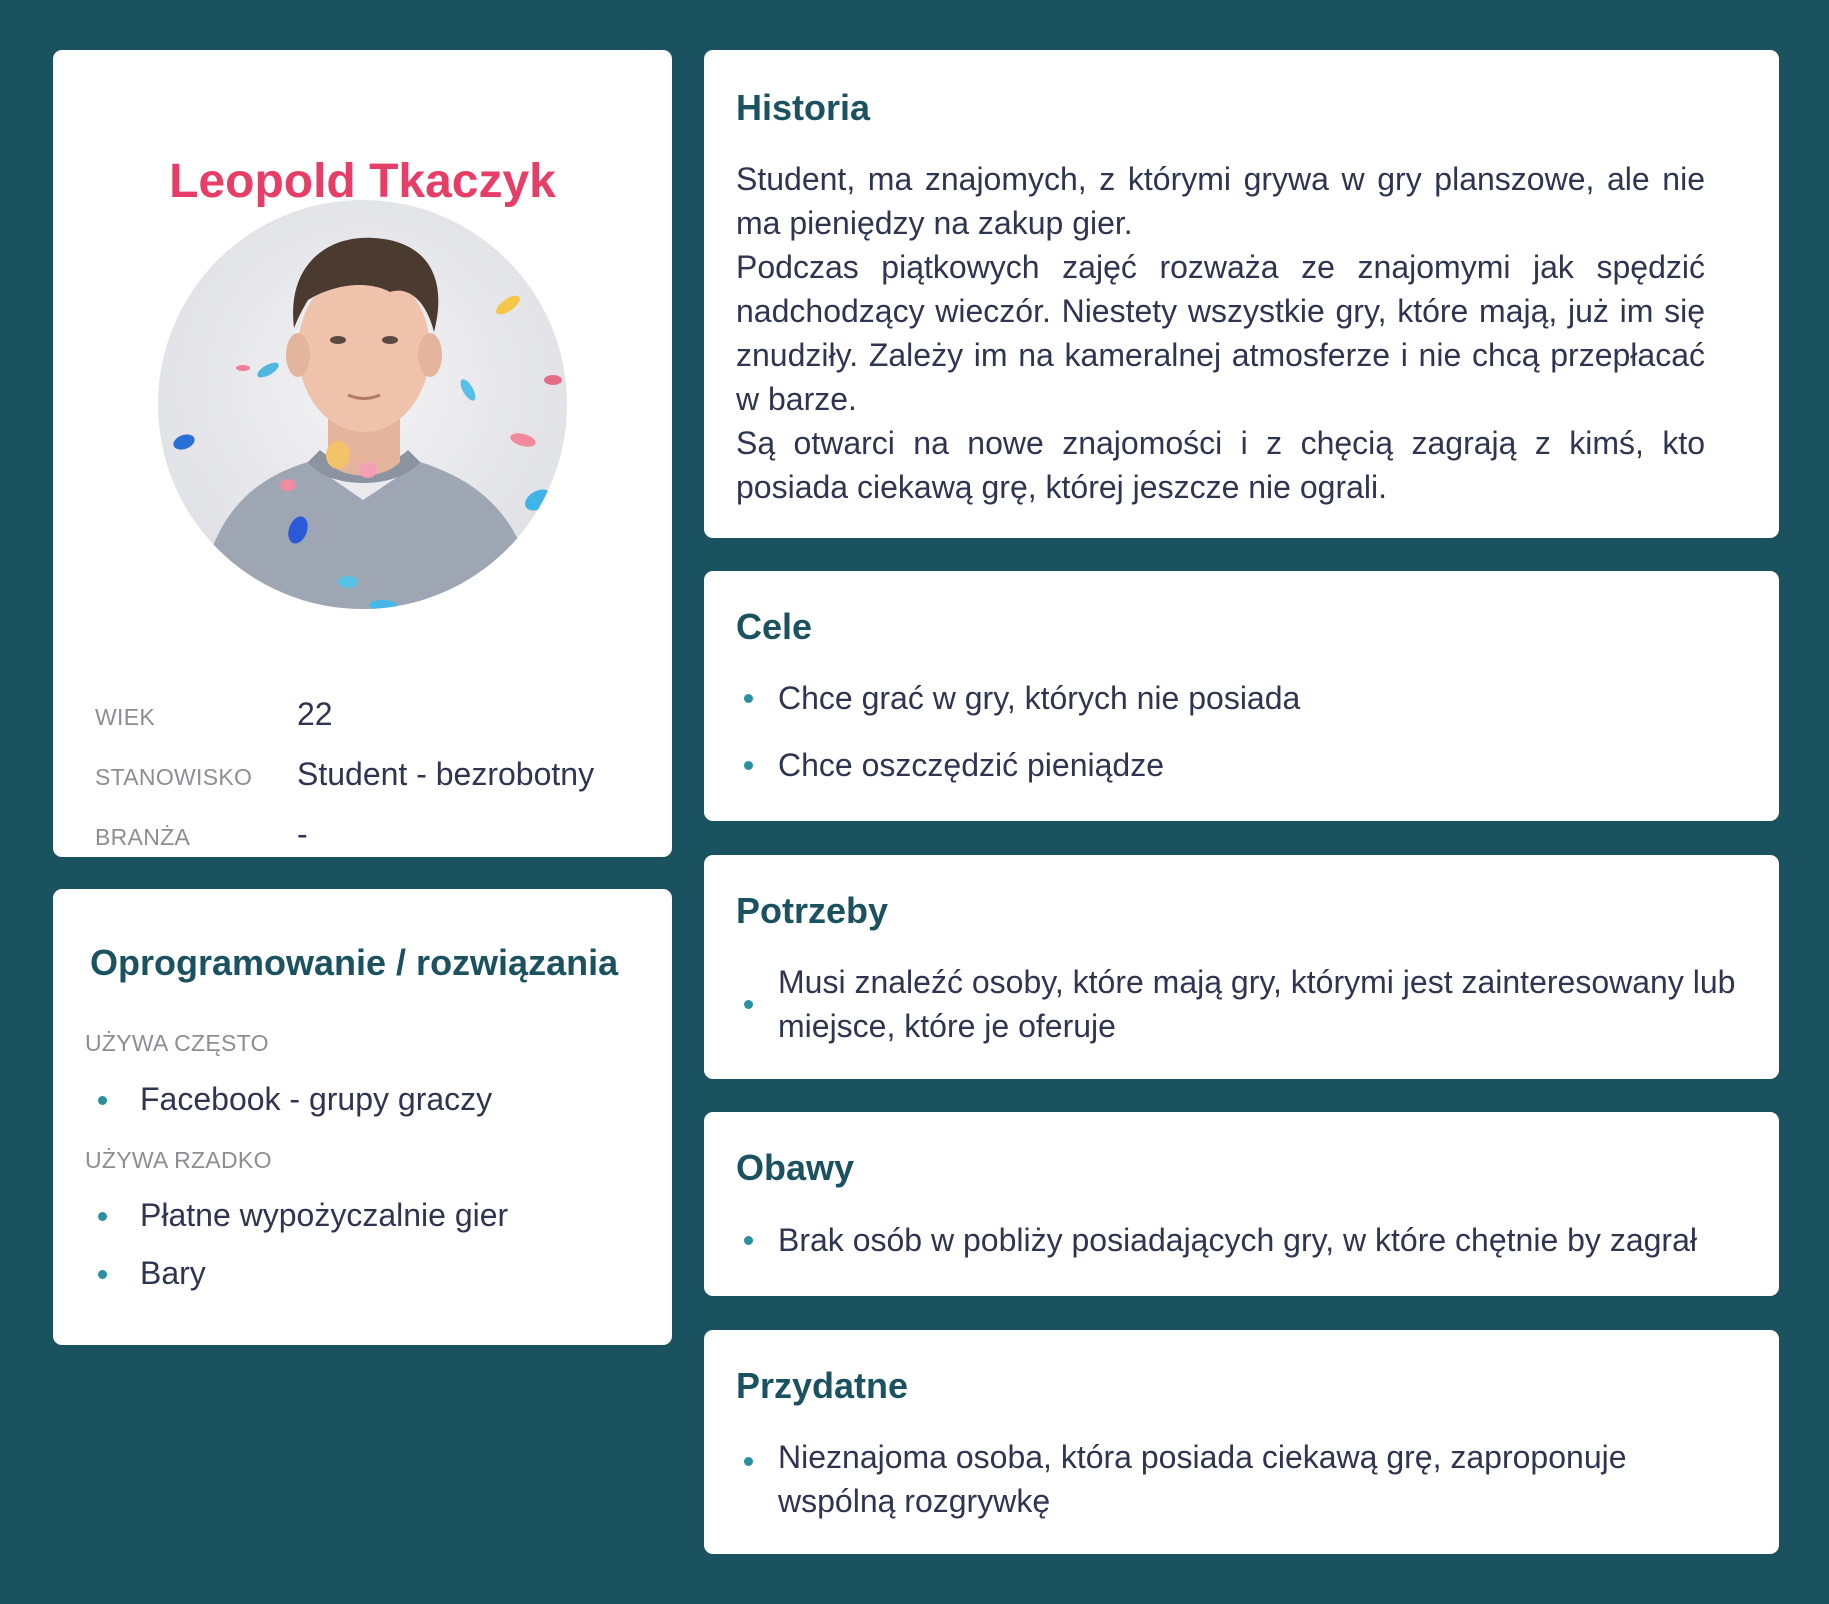 The height and width of the screenshot is (1604, 1829). I want to click on list-item-text: Bary, so click(173, 1273).